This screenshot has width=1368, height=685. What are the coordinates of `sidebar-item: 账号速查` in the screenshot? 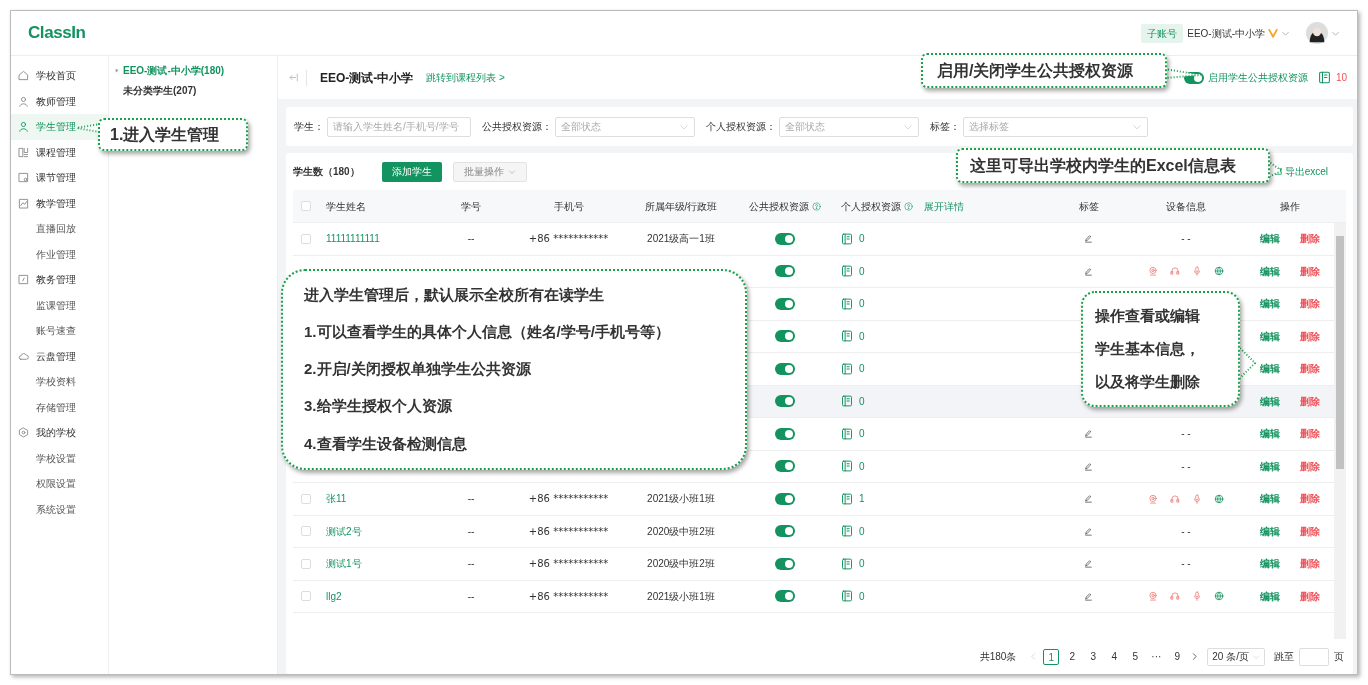 It's located at (59, 331).